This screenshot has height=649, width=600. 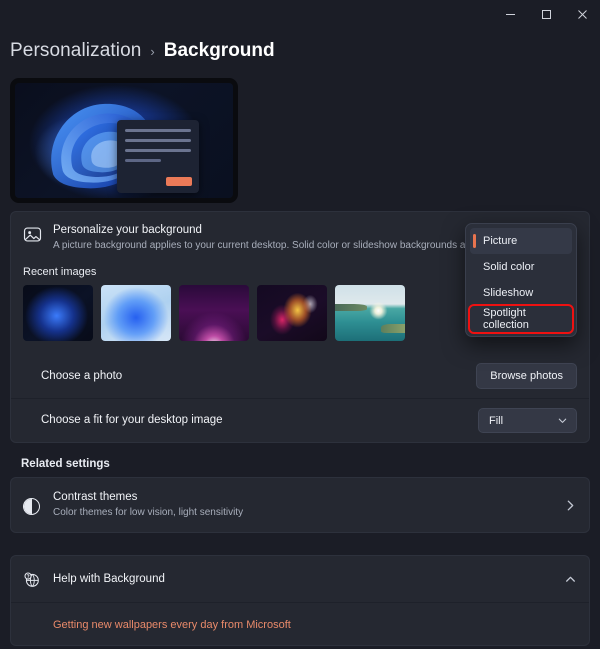 What do you see at coordinates (95, 497) in the screenshot?
I see `contrast-themes-title: Contrast themes` at bounding box center [95, 497].